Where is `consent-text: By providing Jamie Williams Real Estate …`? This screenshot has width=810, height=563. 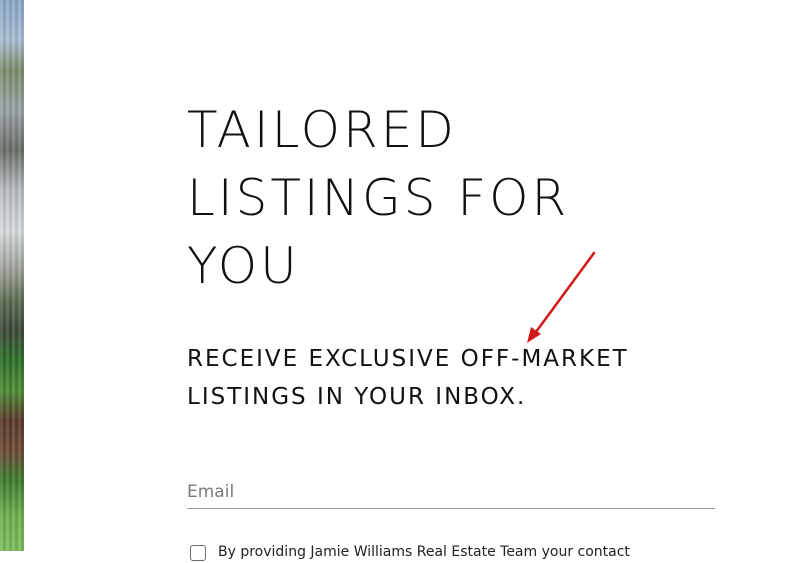 consent-text: By providing Jamie Williams Real Estate … is located at coordinates (424, 552).